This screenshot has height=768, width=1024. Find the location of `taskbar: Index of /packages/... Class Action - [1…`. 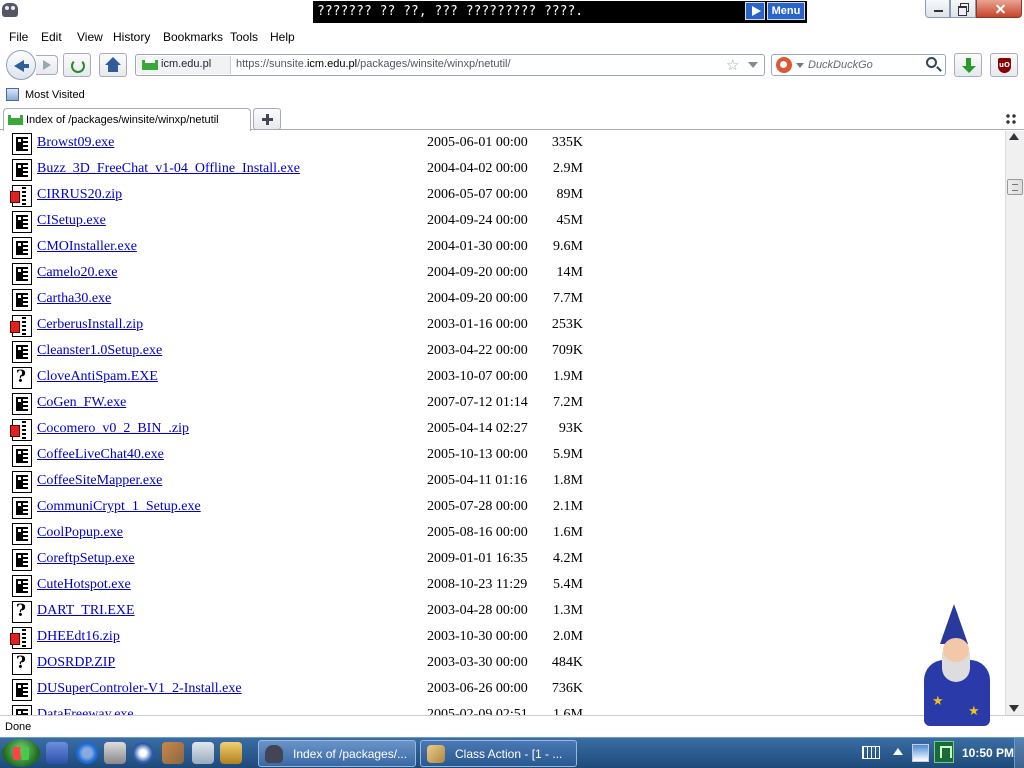

taskbar: Index of /packages/... Class Action - [1… is located at coordinates (512, 752).